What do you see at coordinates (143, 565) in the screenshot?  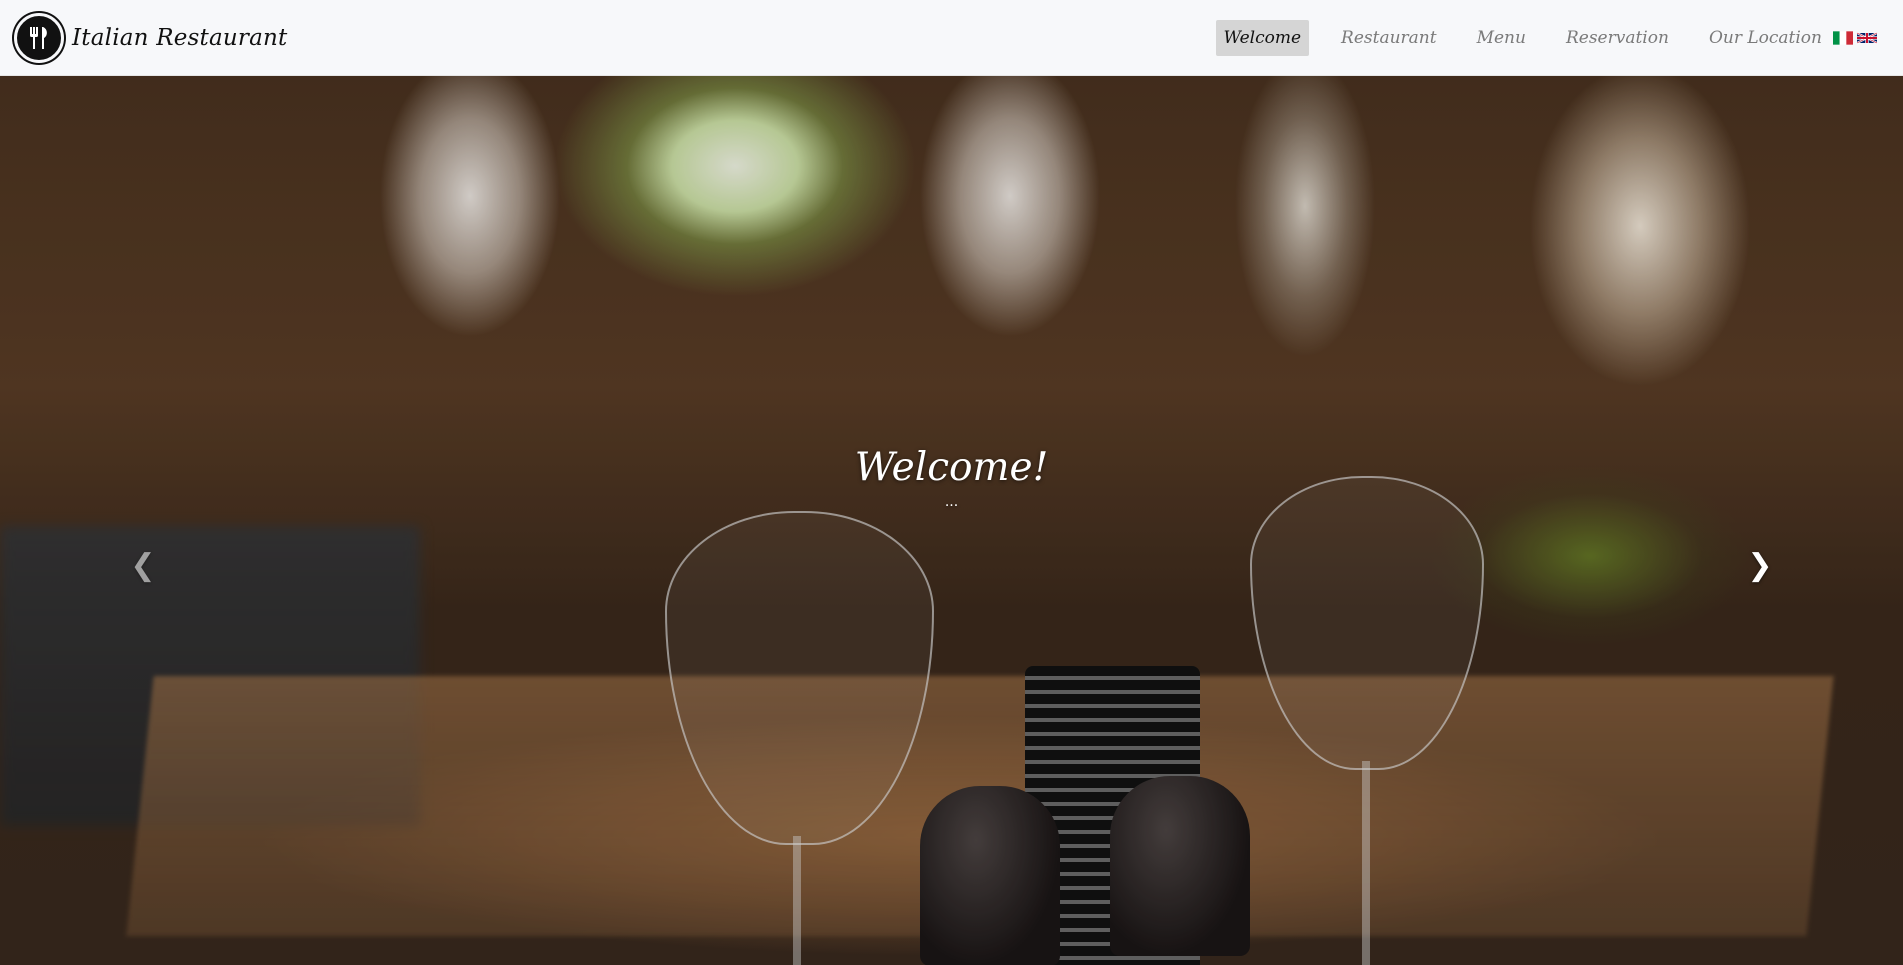 I see `chevron-left-icon: ❮` at bounding box center [143, 565].